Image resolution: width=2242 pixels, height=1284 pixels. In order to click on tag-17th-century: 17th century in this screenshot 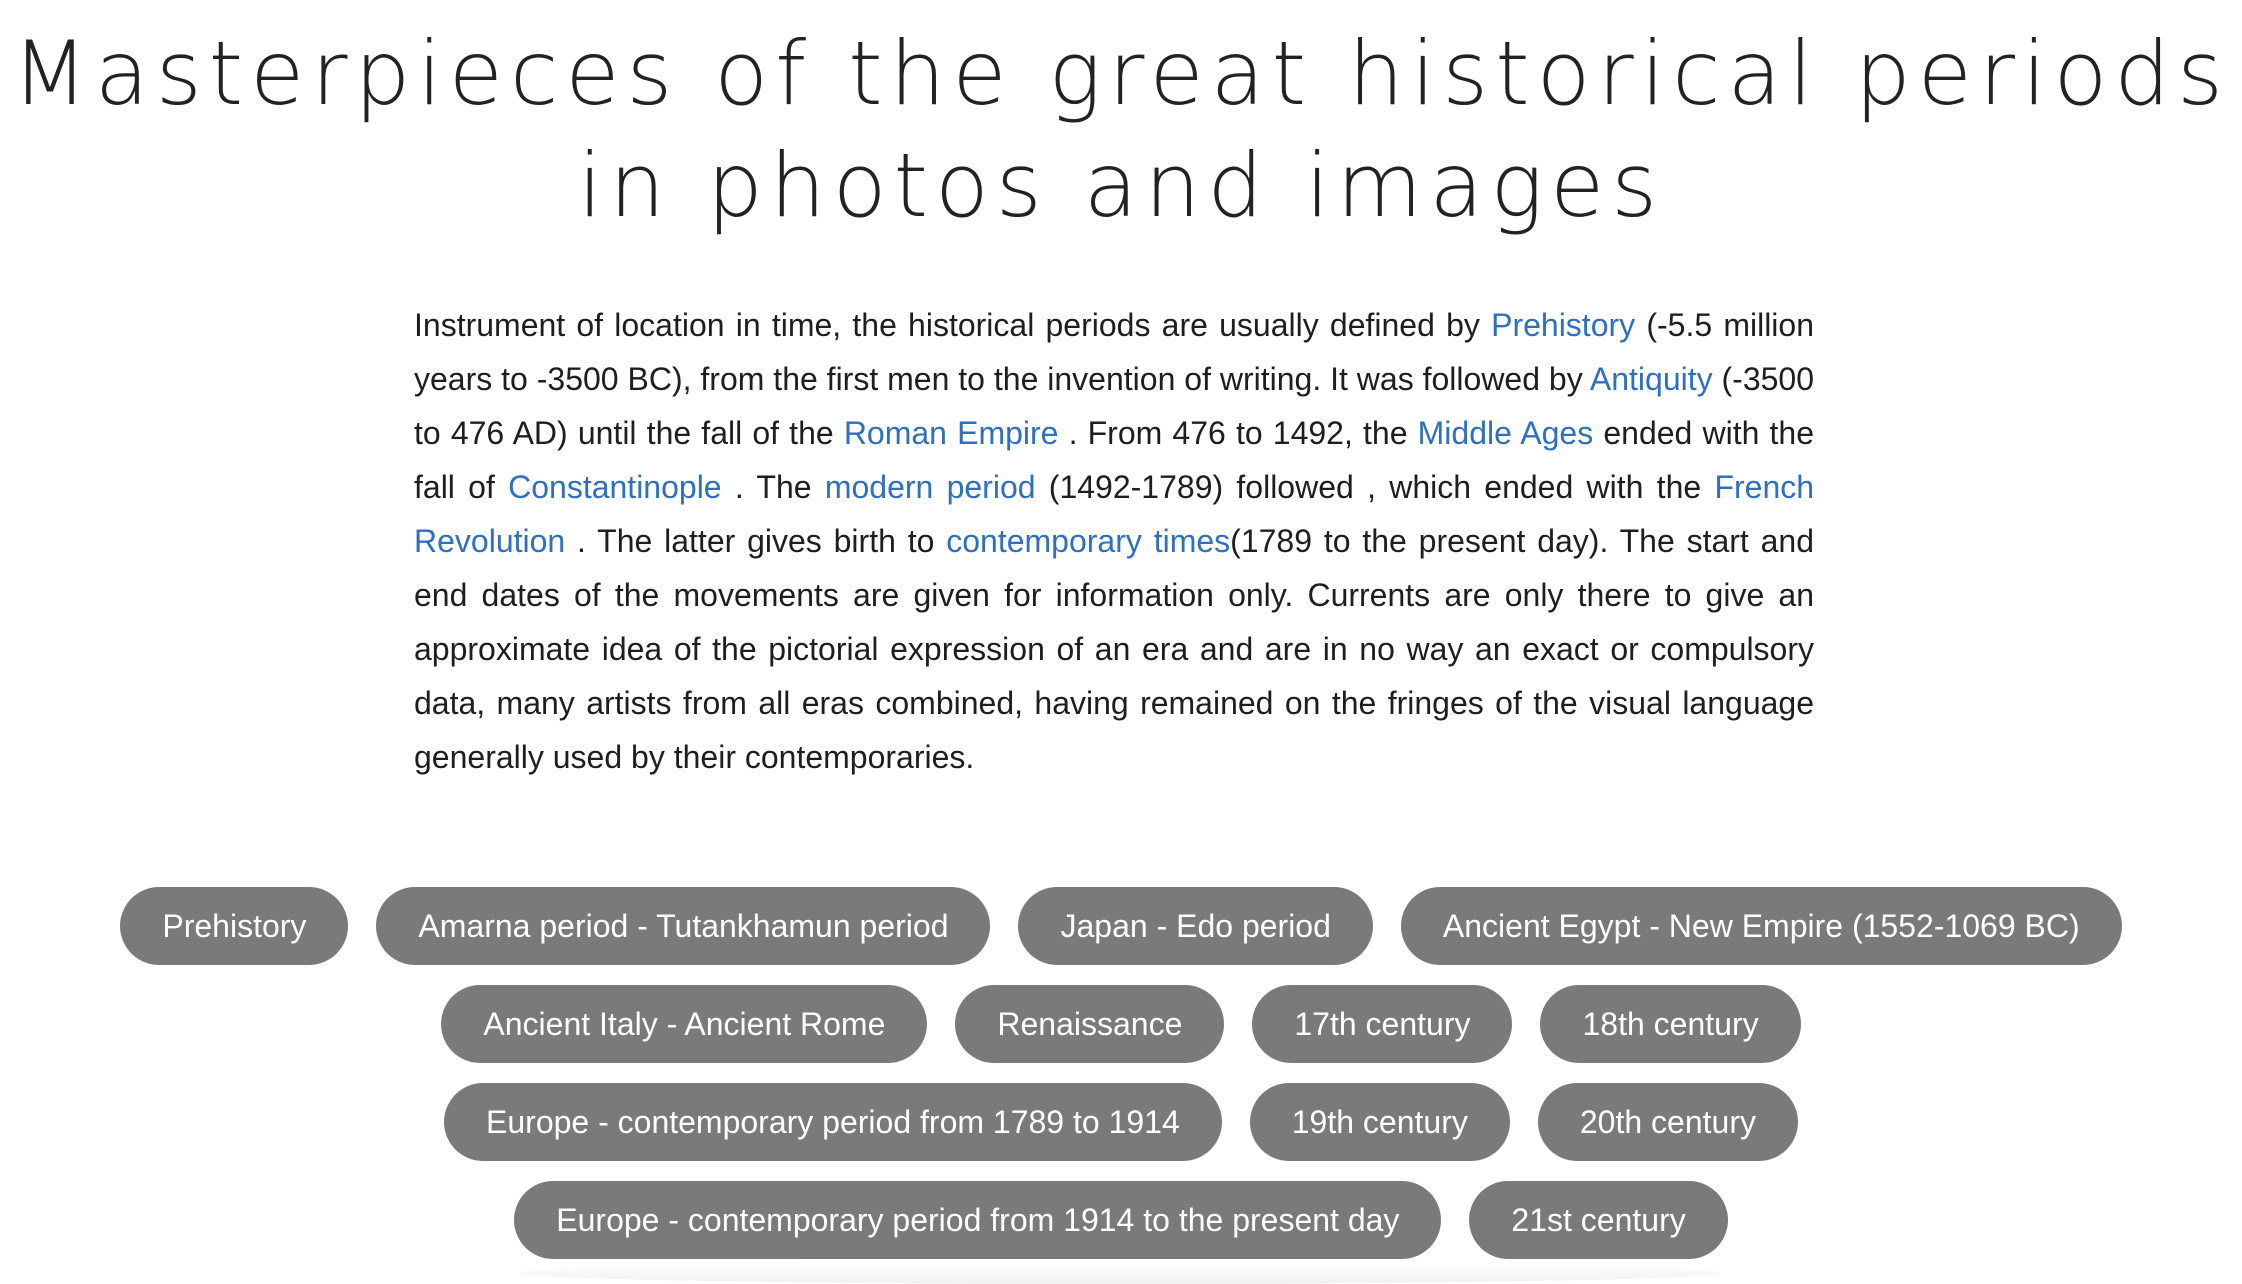, I will do `click(1382, 1024)`.